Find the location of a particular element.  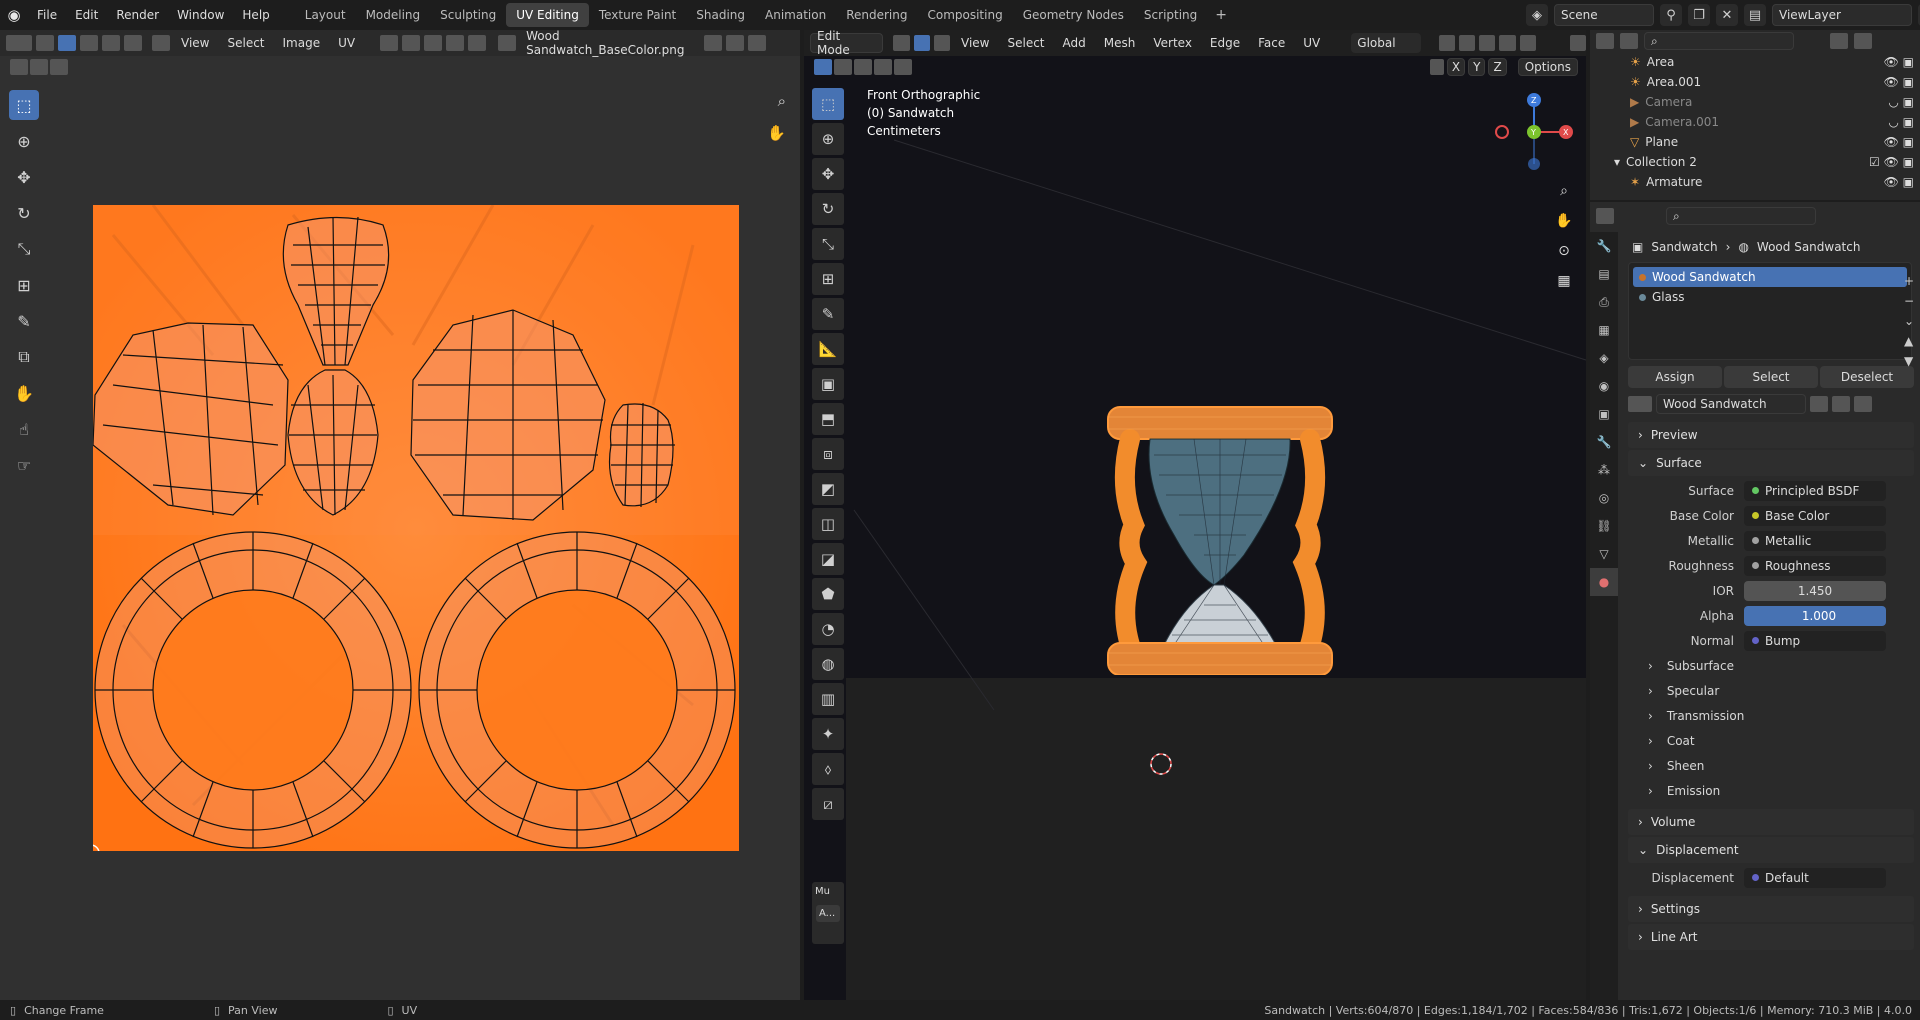

material-name-field: Wood Sandwatch is located at coordinates (1731, 404).